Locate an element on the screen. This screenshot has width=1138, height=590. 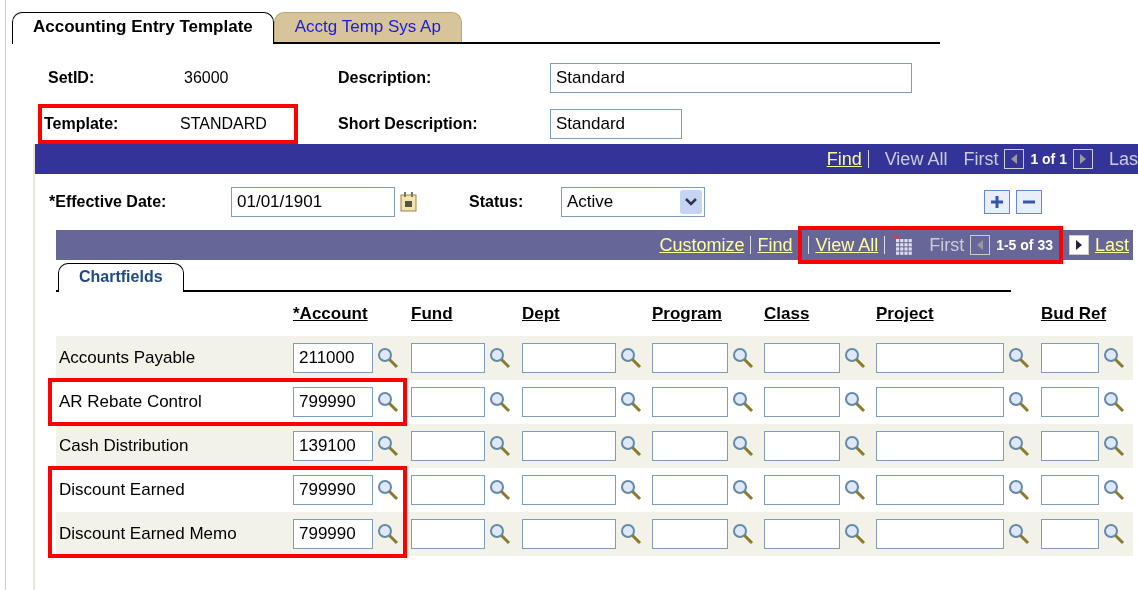
description-field: Standard is located at coordinates (731, 78).